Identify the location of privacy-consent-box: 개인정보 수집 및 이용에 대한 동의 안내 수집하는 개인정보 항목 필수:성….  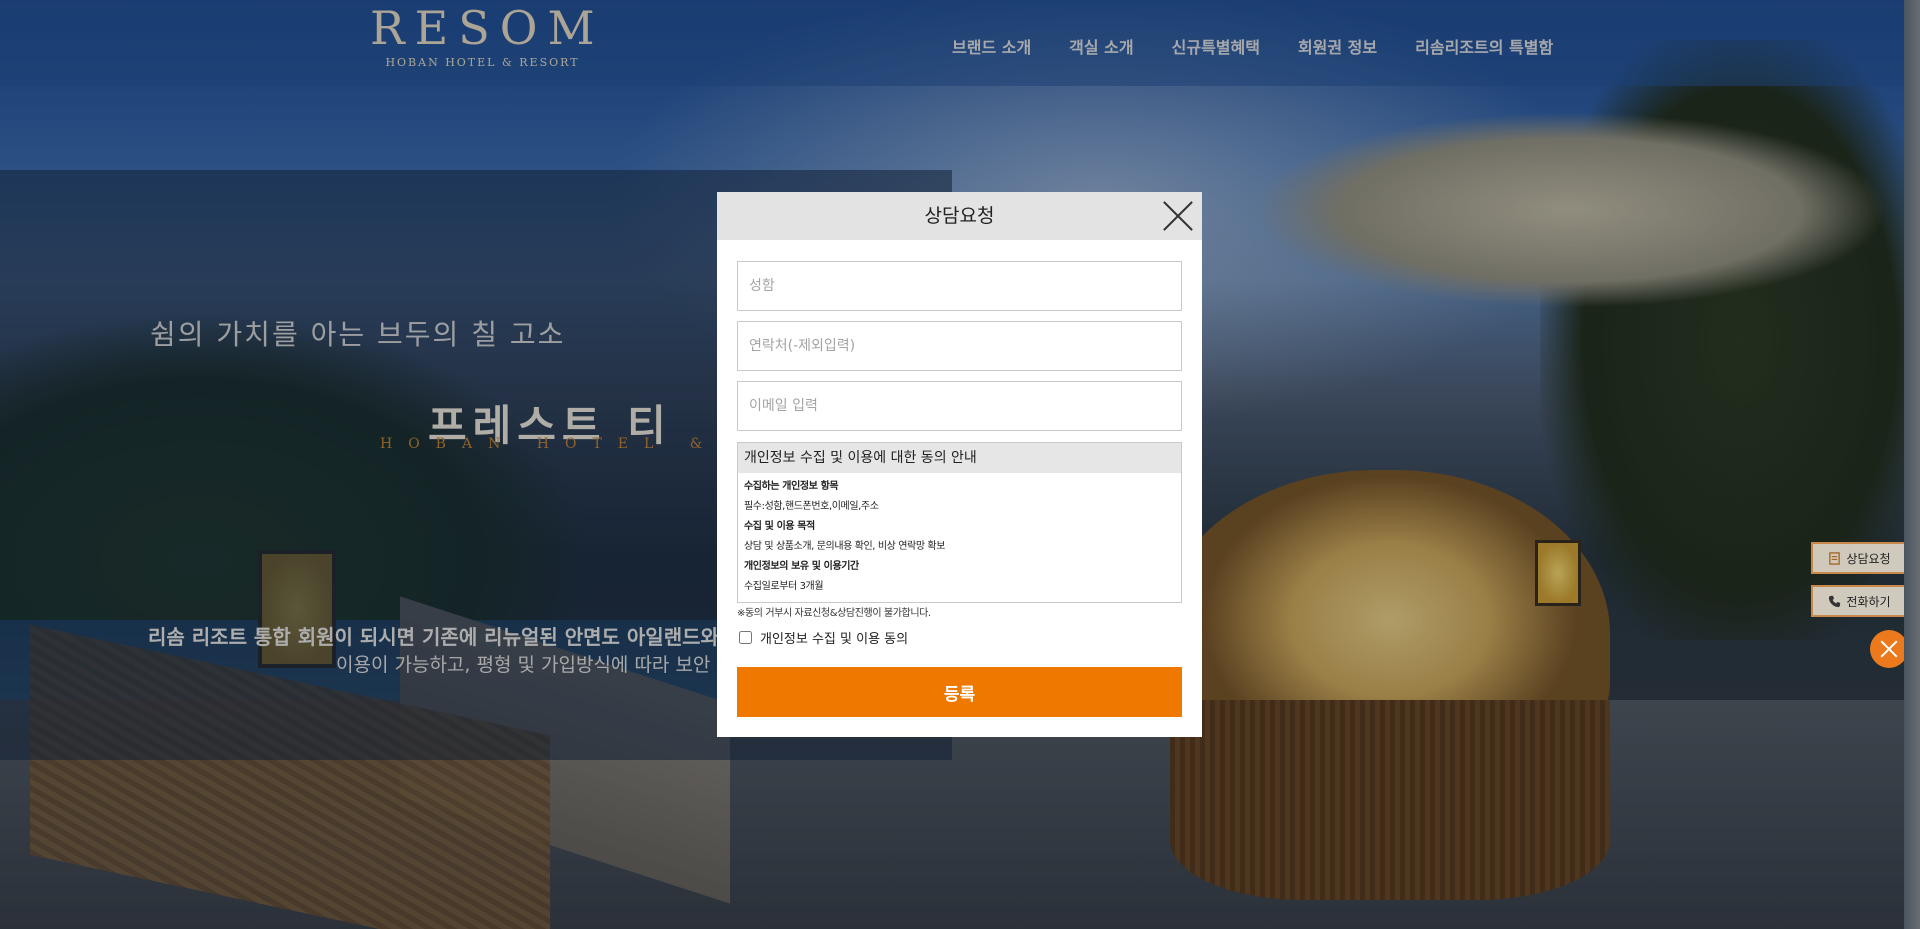
(959, 522).